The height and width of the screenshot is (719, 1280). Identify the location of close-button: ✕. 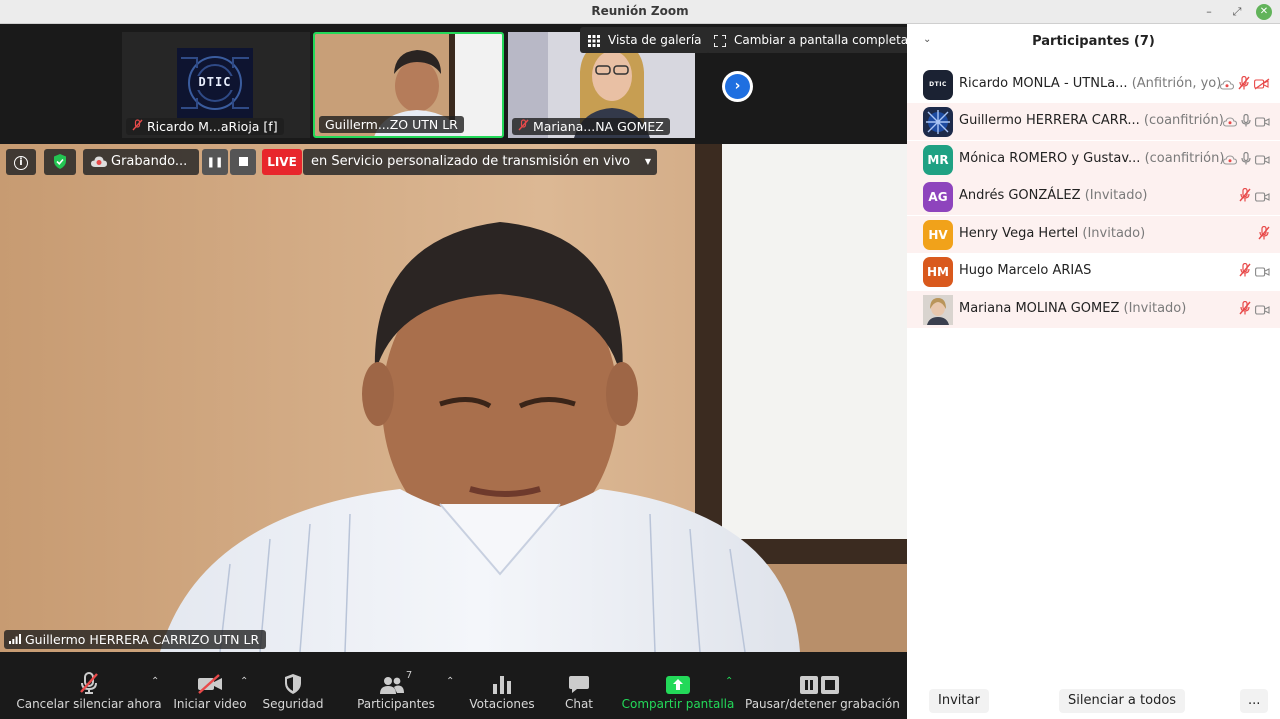
(1264, 12).